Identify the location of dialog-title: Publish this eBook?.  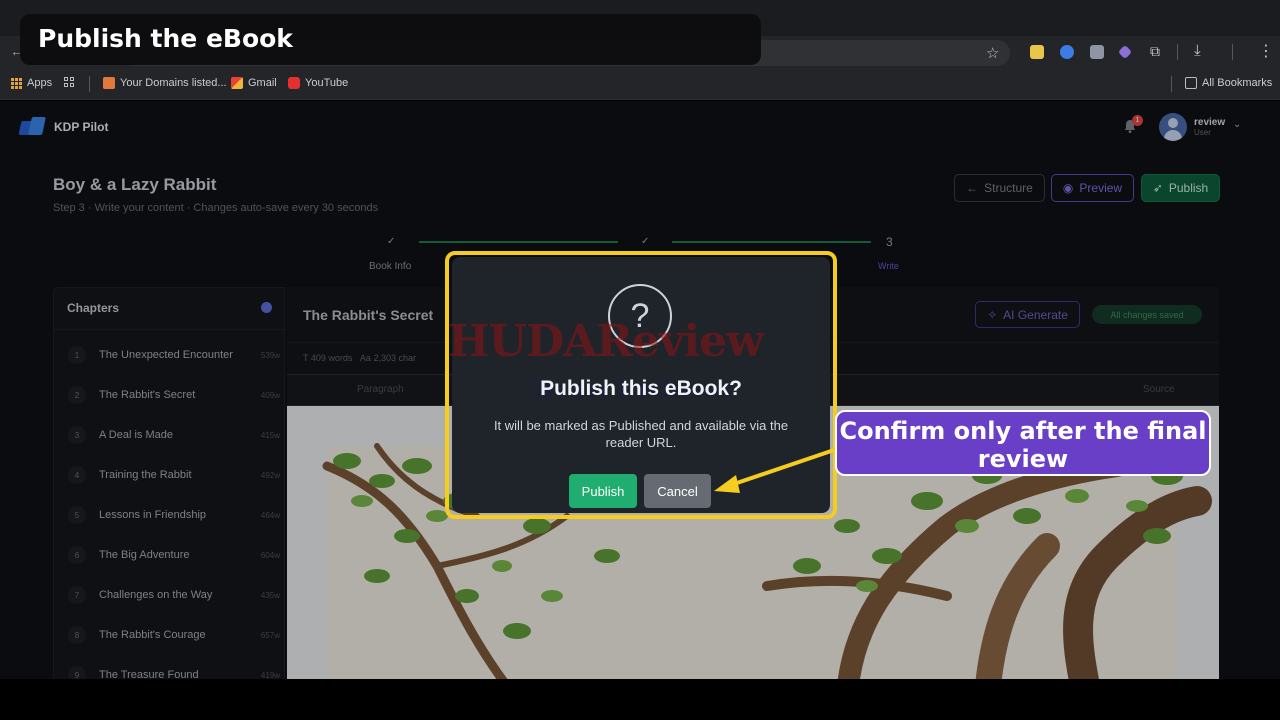
(641, 388).